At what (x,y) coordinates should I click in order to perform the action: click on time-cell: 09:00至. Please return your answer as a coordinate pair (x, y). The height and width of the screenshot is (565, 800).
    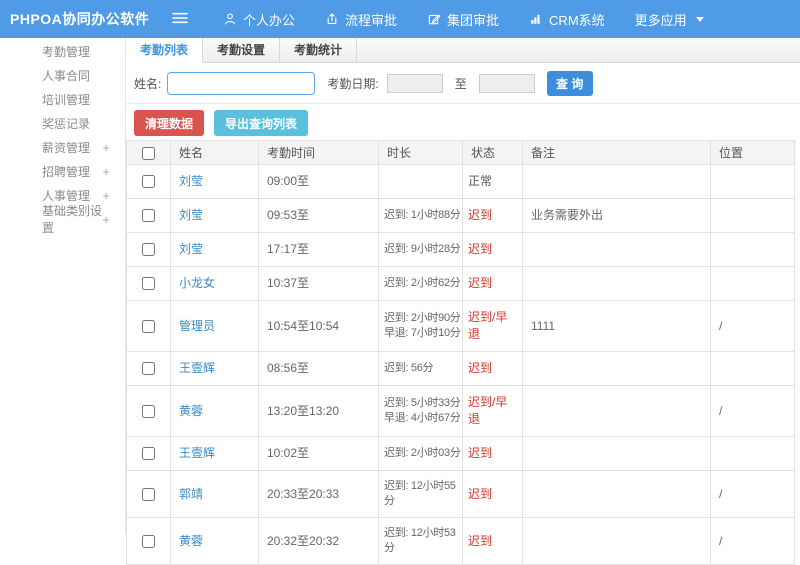
    Looking at the image, I should click on (318, 181).